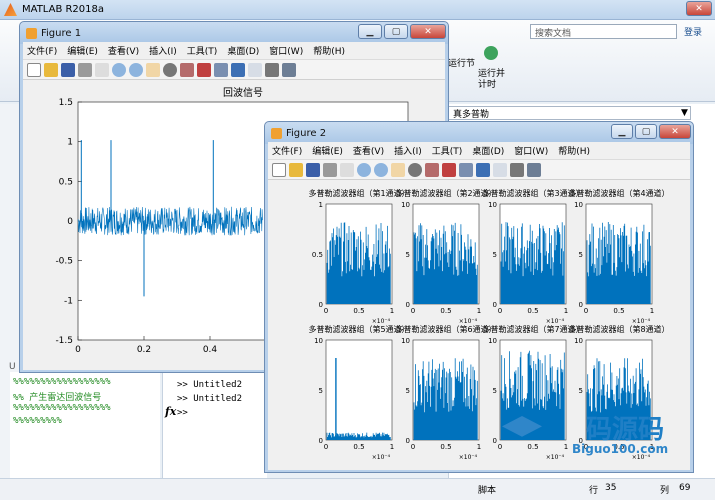 The image size is (715, 500). Describe the element at coordinates (63, 9) in the screenshot. I see `main-window-title: MATLAB R2018a` at that location.